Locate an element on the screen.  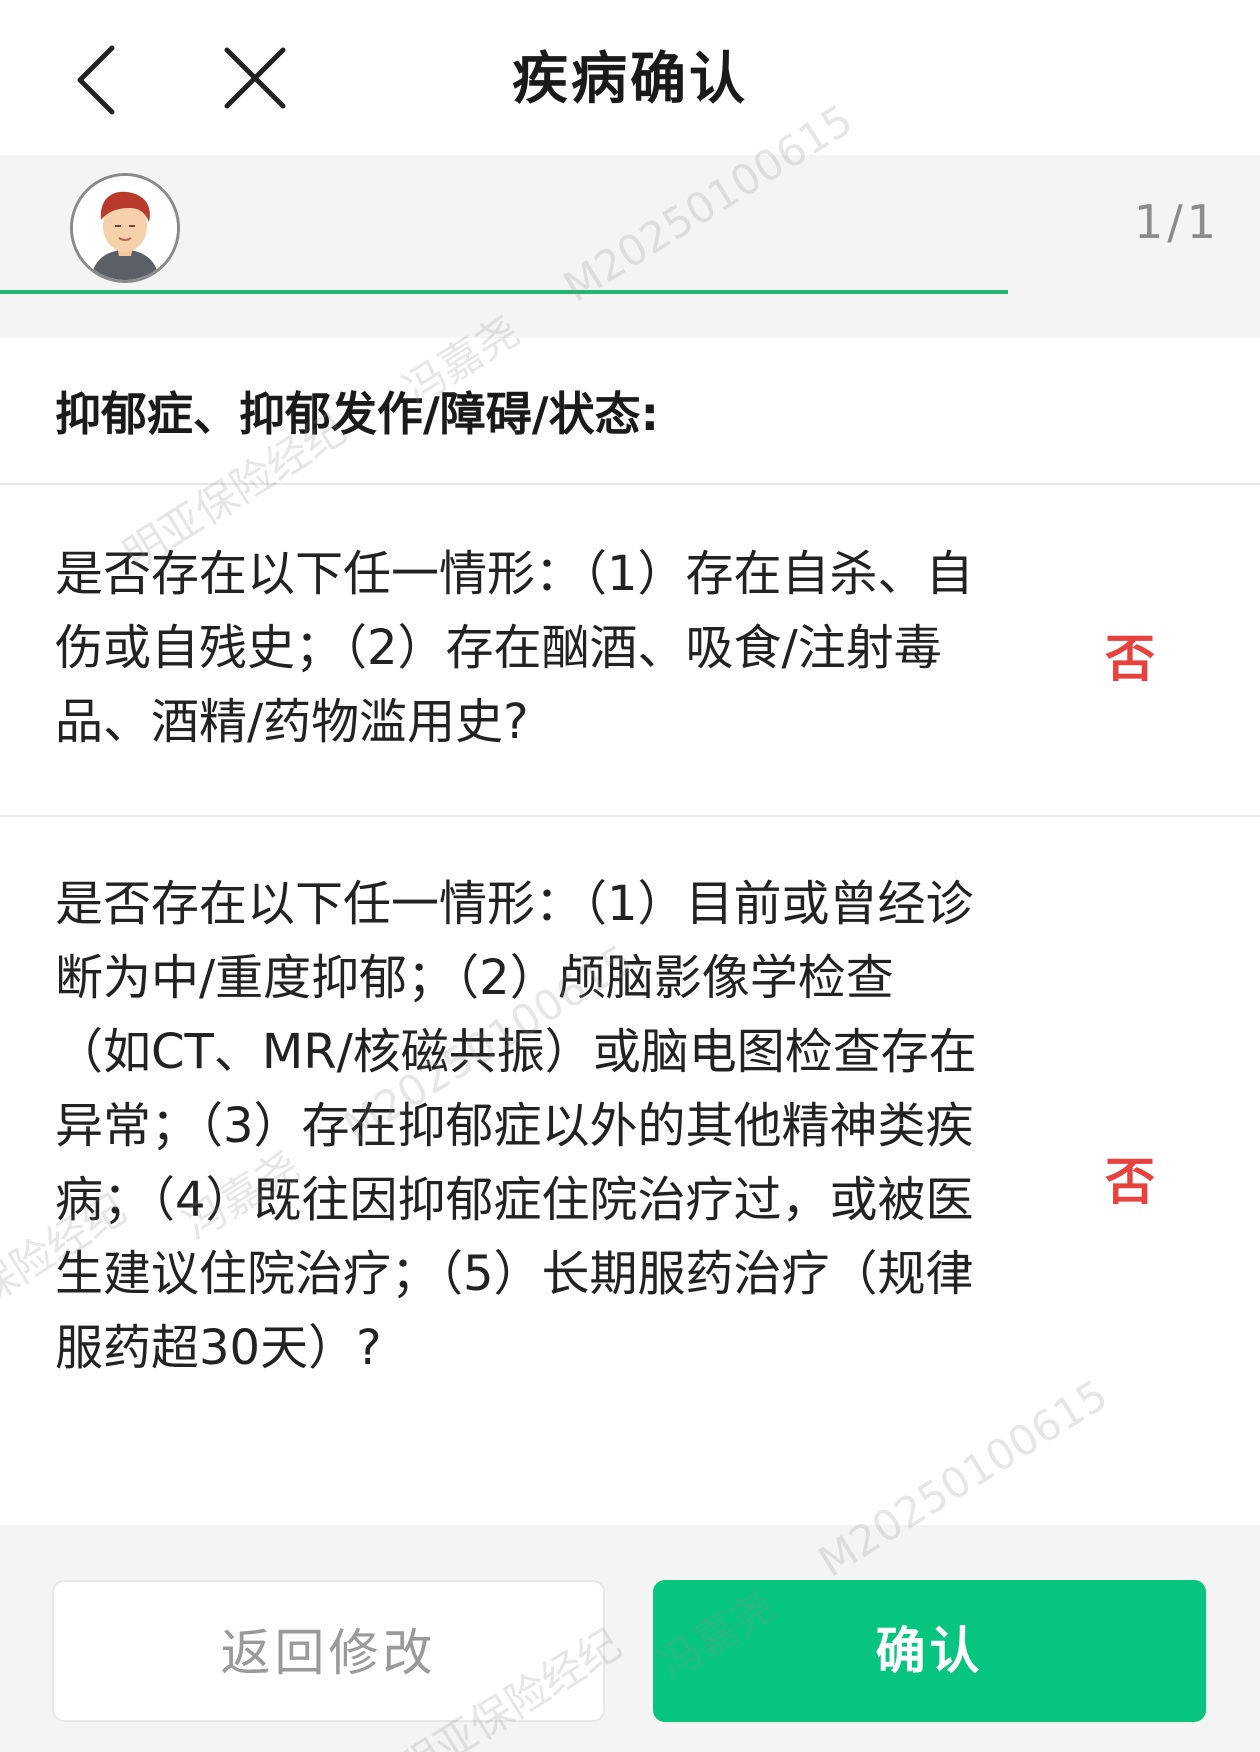
top-bar: 疾病确认 is located at coordinates (630, 77).